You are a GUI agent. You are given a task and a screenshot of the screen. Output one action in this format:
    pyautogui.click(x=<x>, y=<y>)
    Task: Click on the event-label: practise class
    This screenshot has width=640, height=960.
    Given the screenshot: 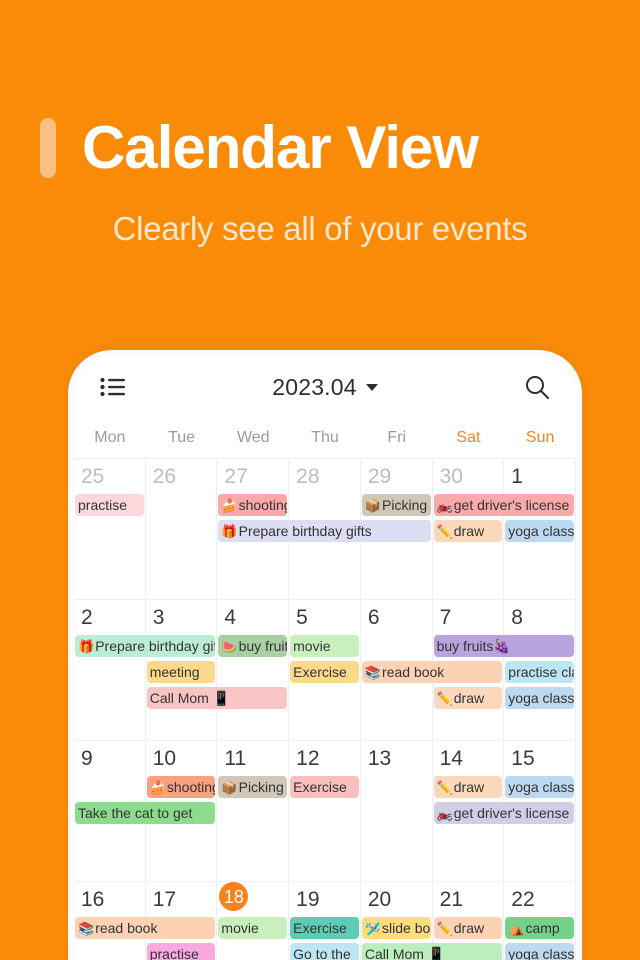 What is the action you would take?
    pyautogui.click(x=541, y=672)
    